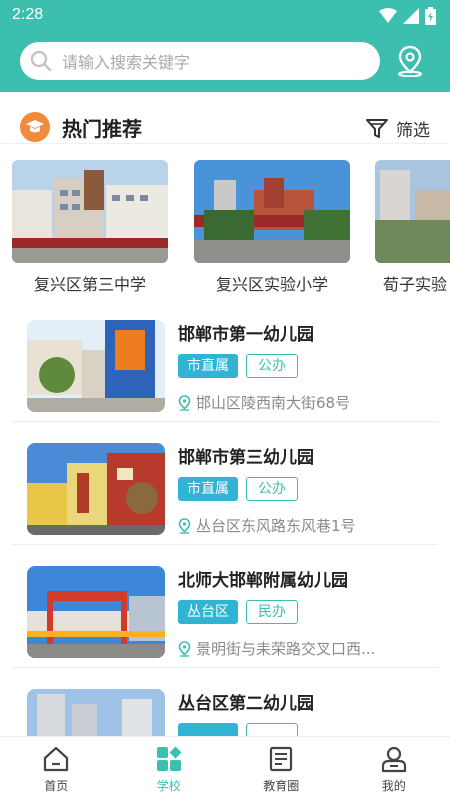  Describe the element at coordinates (271, 284) in the screenshot. I see `recommended-name: 复兴区实验小学` at that location.